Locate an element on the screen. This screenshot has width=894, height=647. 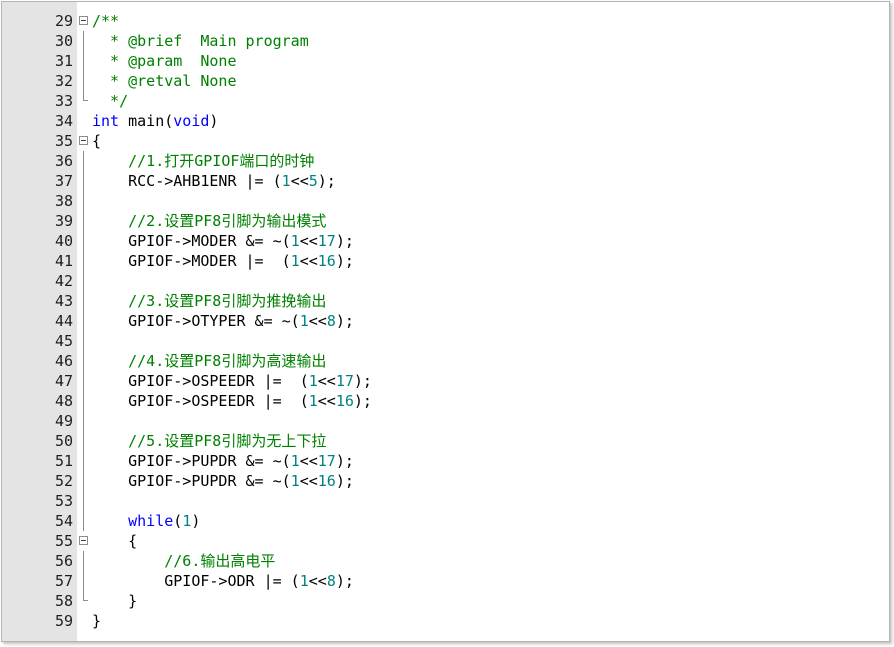
code-token: << is located at coordinates (299, 181).